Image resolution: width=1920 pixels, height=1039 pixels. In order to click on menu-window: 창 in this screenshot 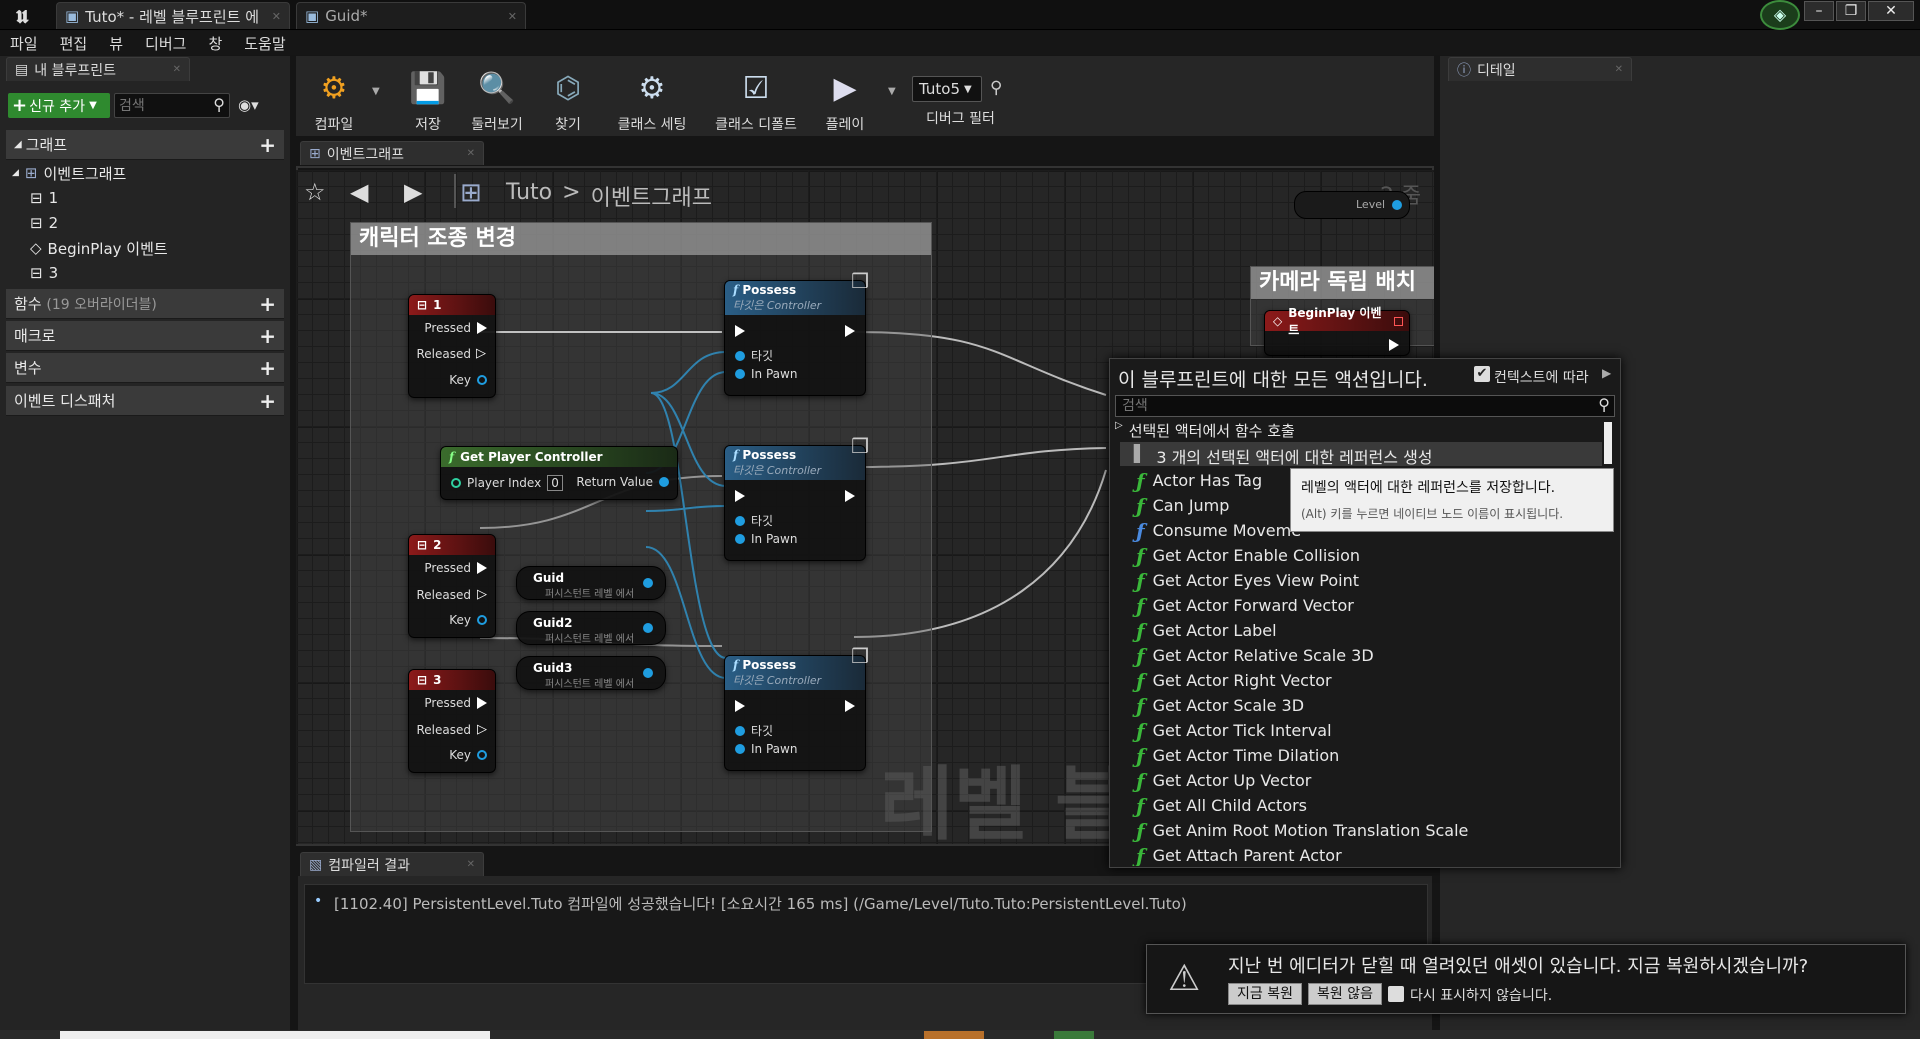, I will do `click(215, 43)`.